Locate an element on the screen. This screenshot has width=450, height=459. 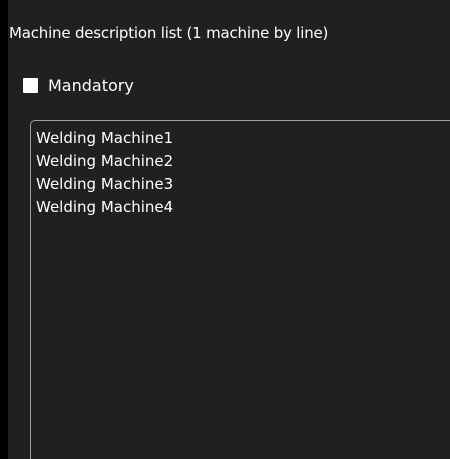
textarea-line: Welding Machine1 is located at coordinates (105, 138).